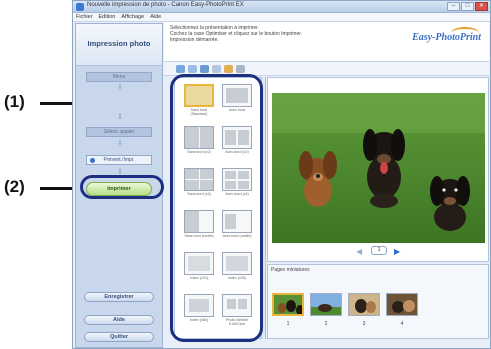 The height and width of the screenshot is (349, 491). What do you see at coordinates (216, 208) in the screenshot?
I see `layout-list-highlight` at bounding box center [216, 208].